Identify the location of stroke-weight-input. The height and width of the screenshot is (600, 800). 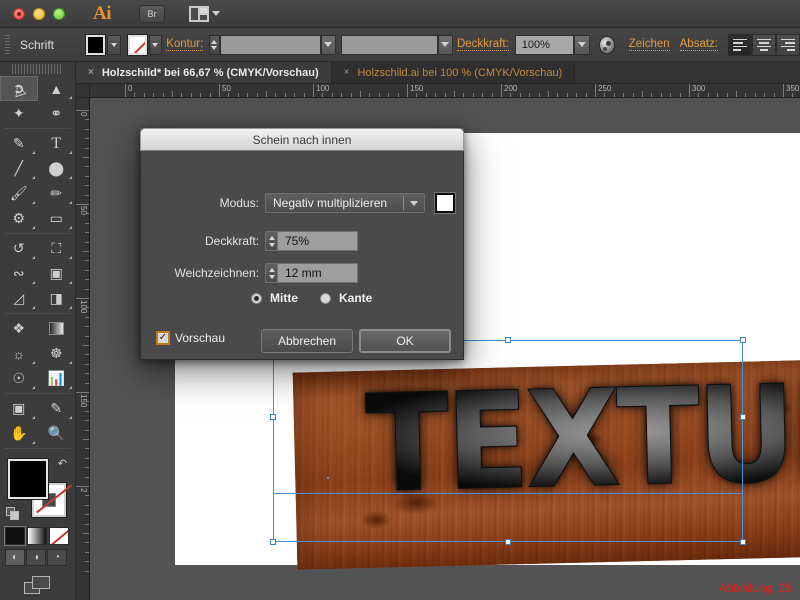
(270, 44).